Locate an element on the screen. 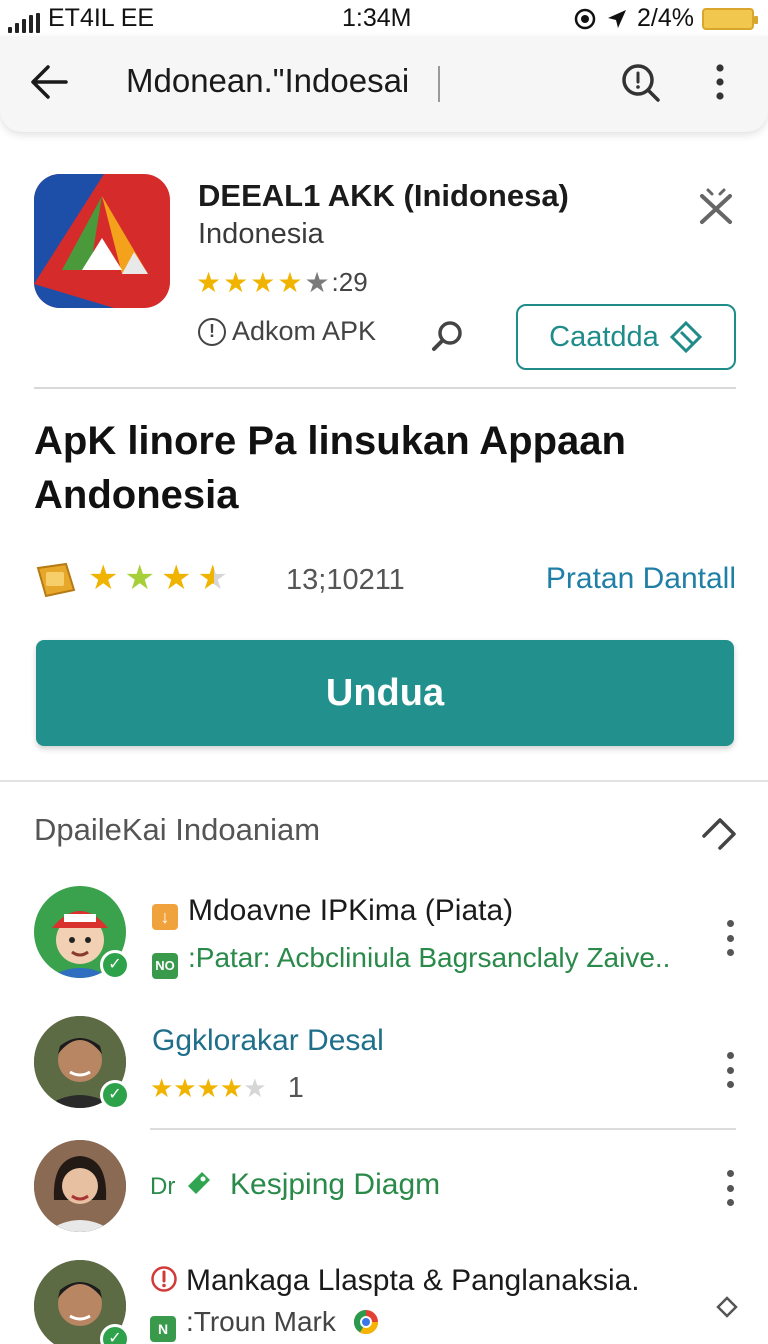 The image size is (768, 1344). rating-stars: ★ ★ ★ ★ is located at coordinates (158, 578).